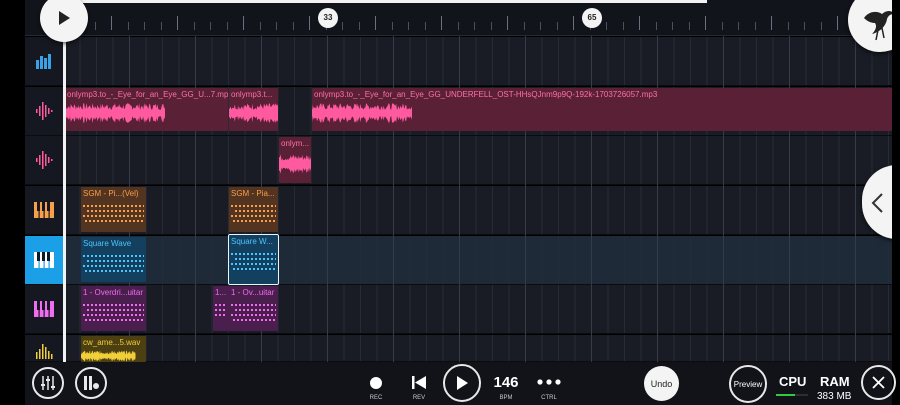 The image size is (900, 405). I want to click on preview-button: Preview, so click(748, 384).